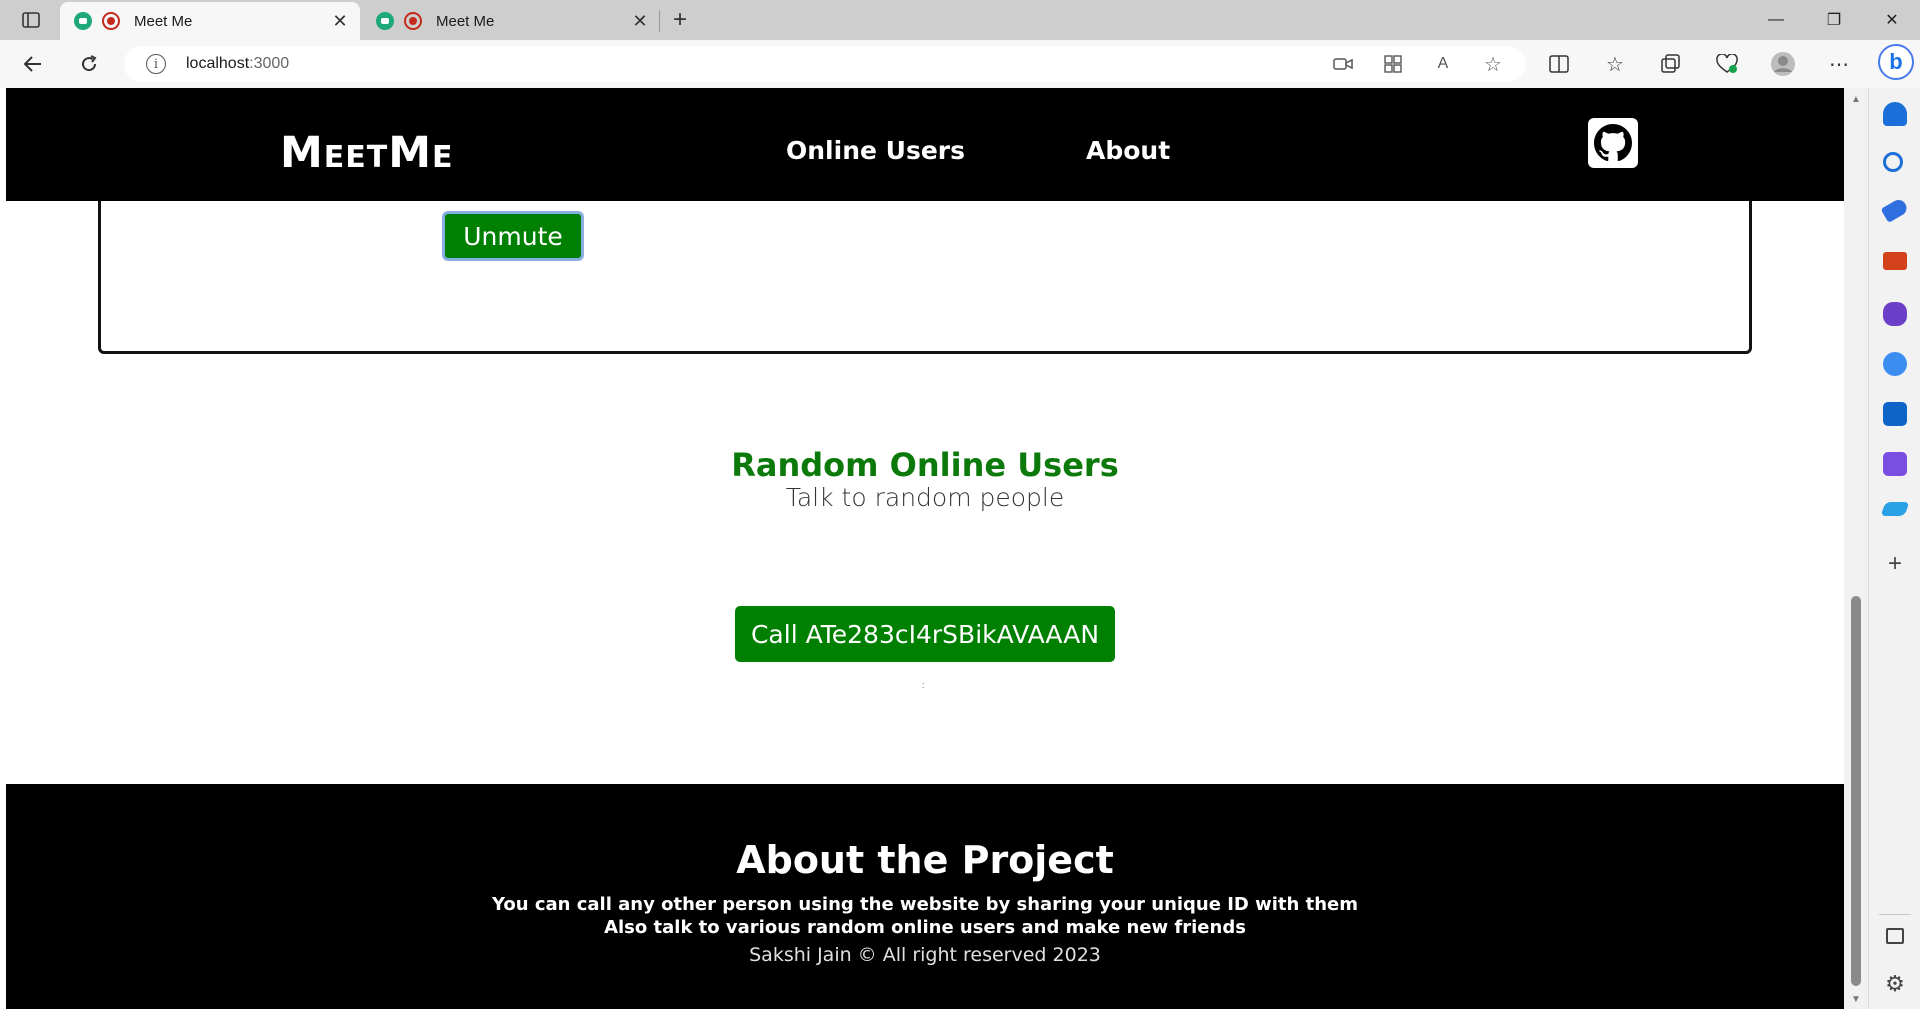 Image resolution: width=1920 pixels, height=1009 pixels. I want to click on designer-icon, so click(1895, 464).